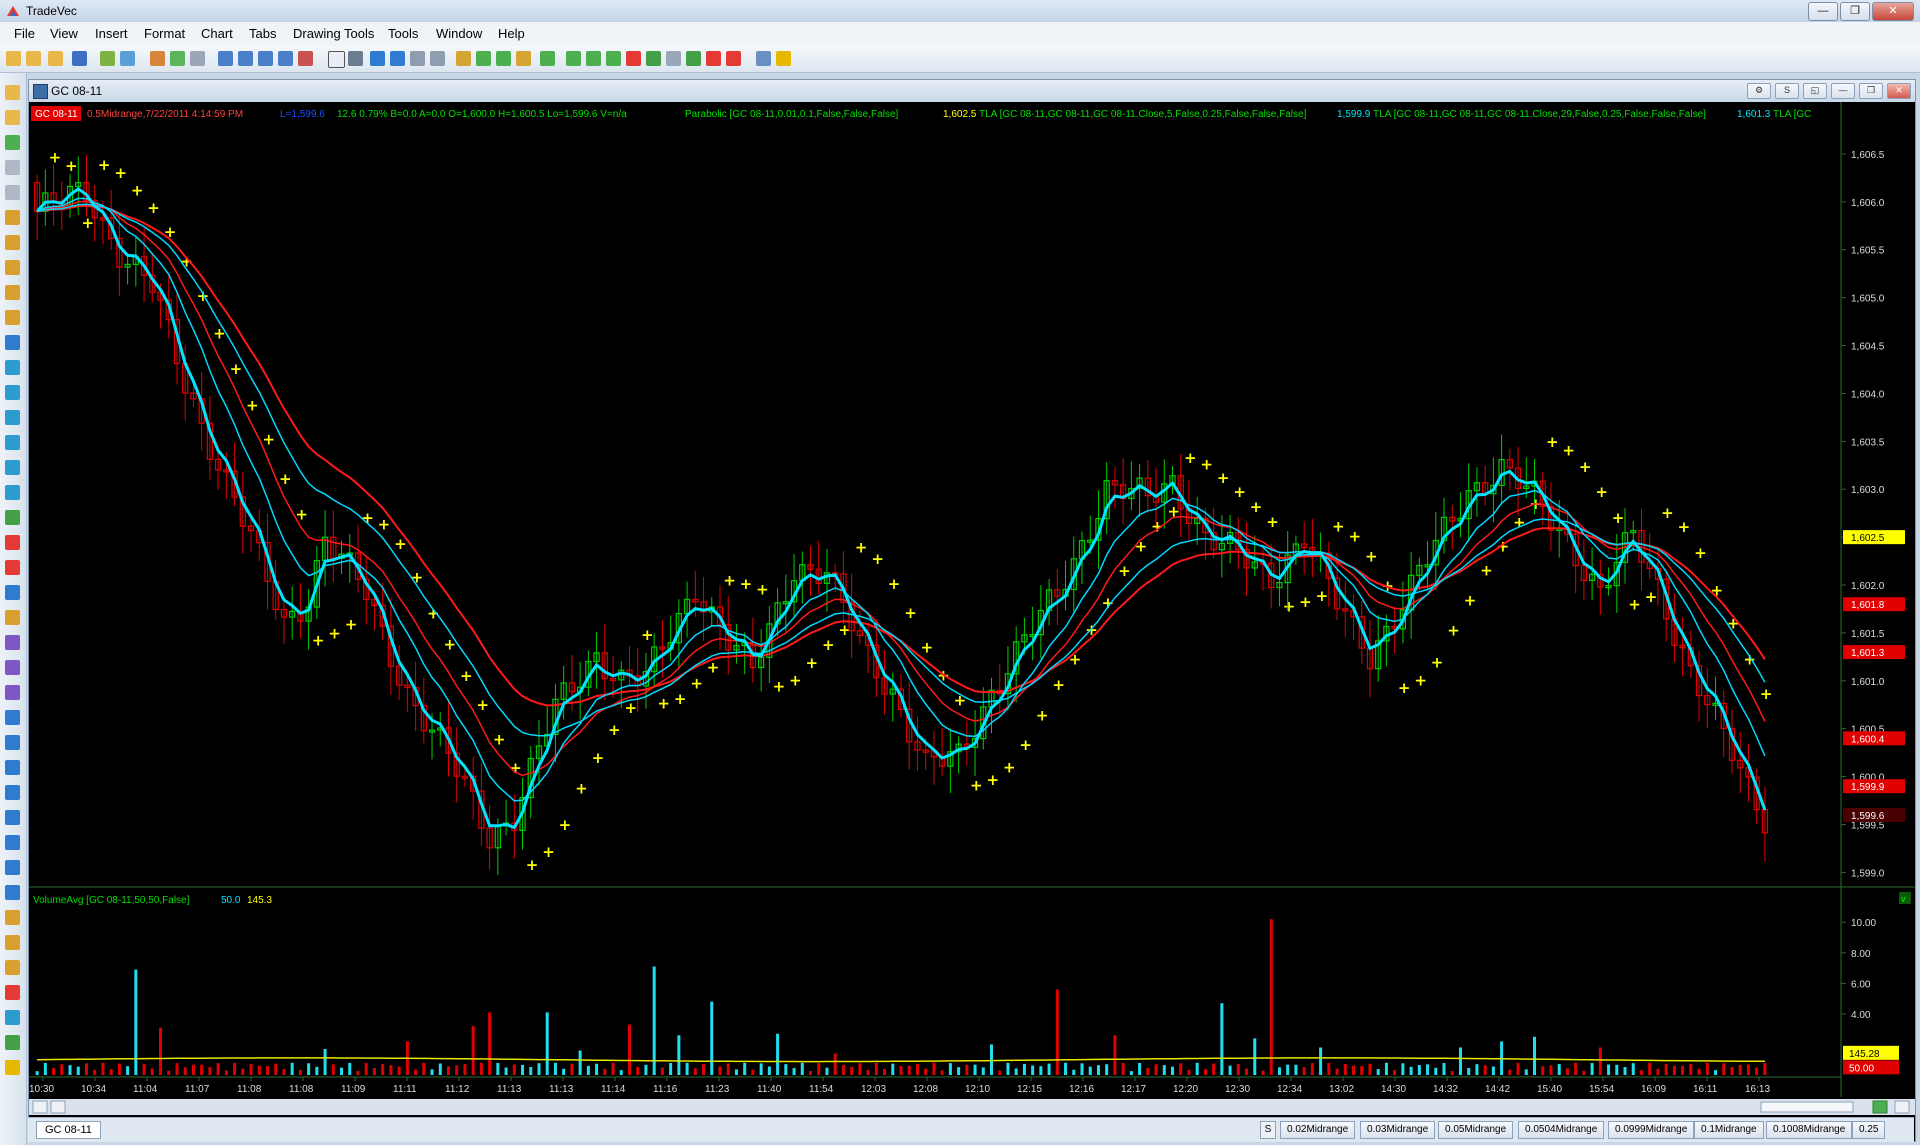 The width and height of the screenshot is (1920, 1145). What do you see at coordinates (1809, 1130) in the screenshot?
I see `tab-midrange-01008: 0.1008Midrange` at bounding box center [1809, 1130].